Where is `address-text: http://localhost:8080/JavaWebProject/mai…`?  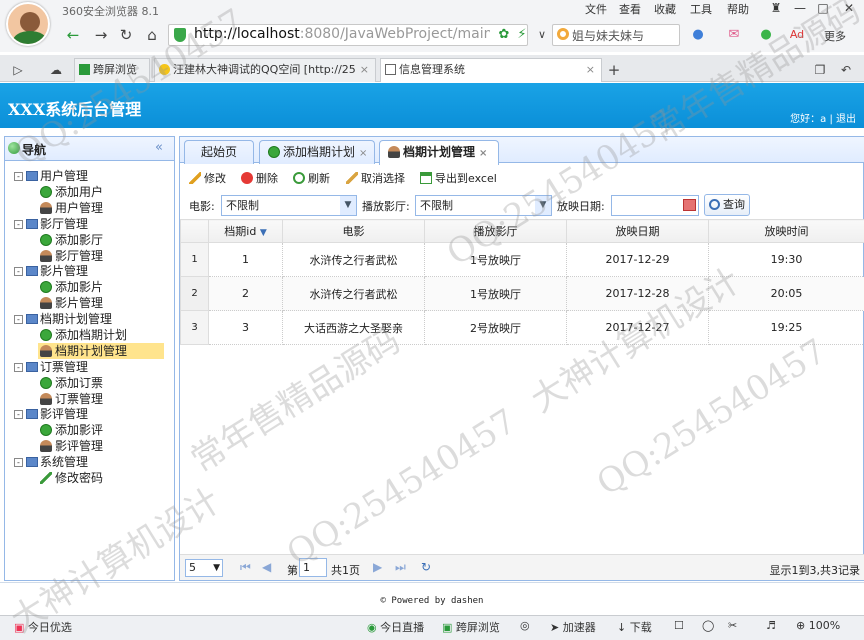 address-text: http://localhost:8080/JavaWebProject/mai… is located at coordinates (342, 34).